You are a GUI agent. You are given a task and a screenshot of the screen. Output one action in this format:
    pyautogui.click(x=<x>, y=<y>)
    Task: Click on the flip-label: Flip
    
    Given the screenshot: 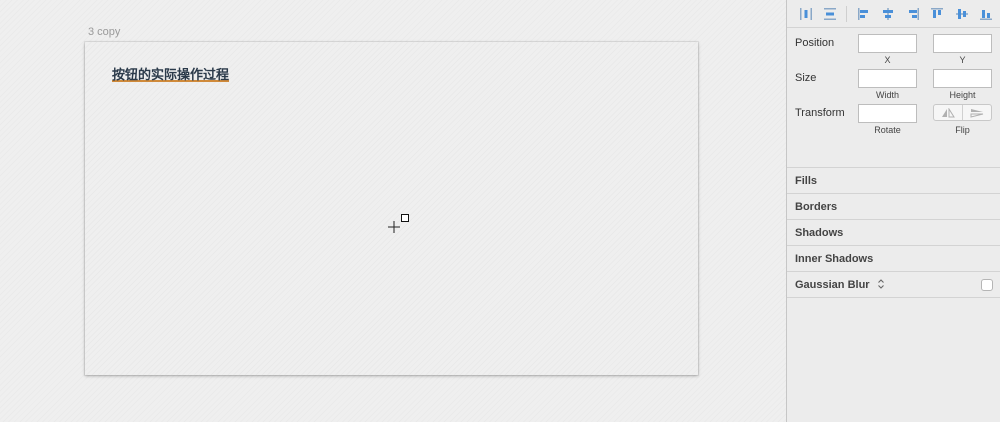 What is the action you would take?
    pyautogui.click(x=962, y=130)
    